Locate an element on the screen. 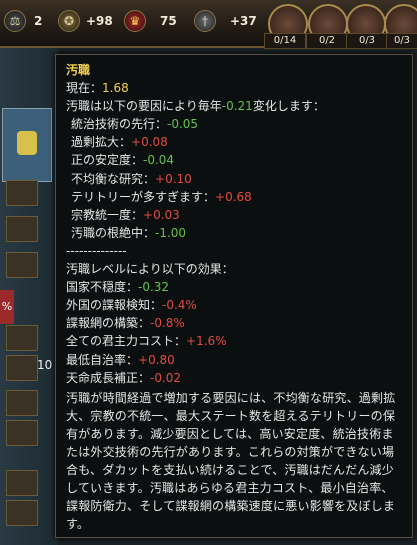 The image size is (417, 545). side-red-marker: % is located at coordinates (7, 307).